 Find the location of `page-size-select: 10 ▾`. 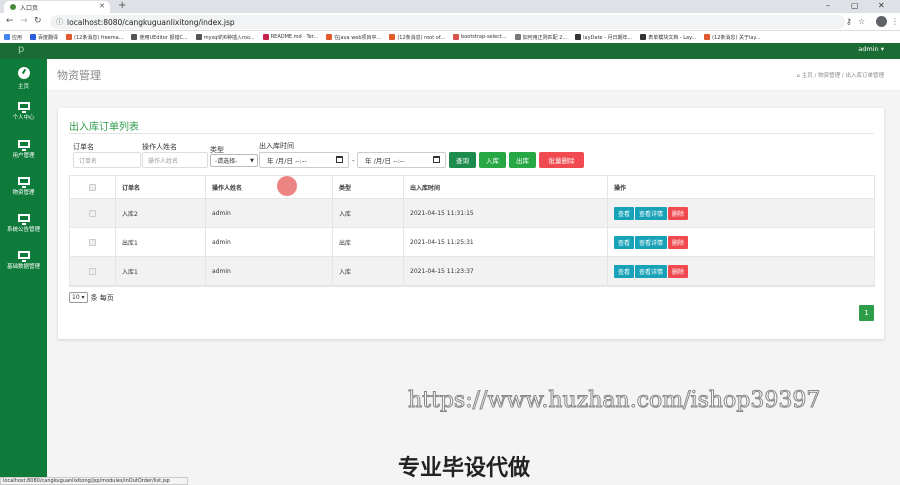

page-size-select: 10 ▾ is located at coordinates (78, 297).